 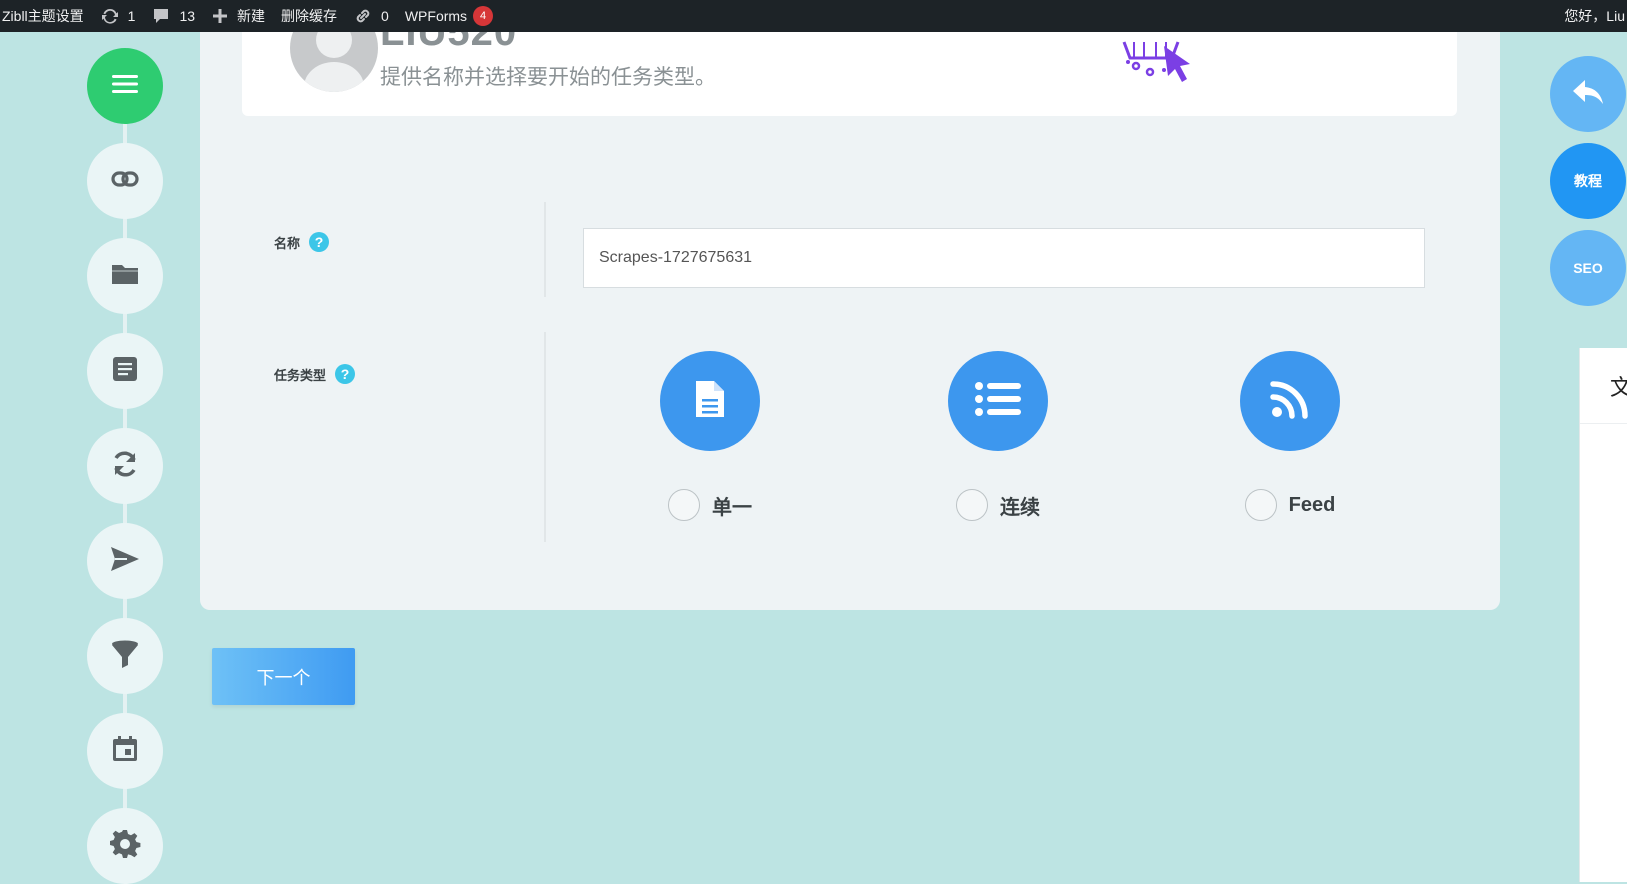 I want to click on step-link, so click(x=125, y=181).